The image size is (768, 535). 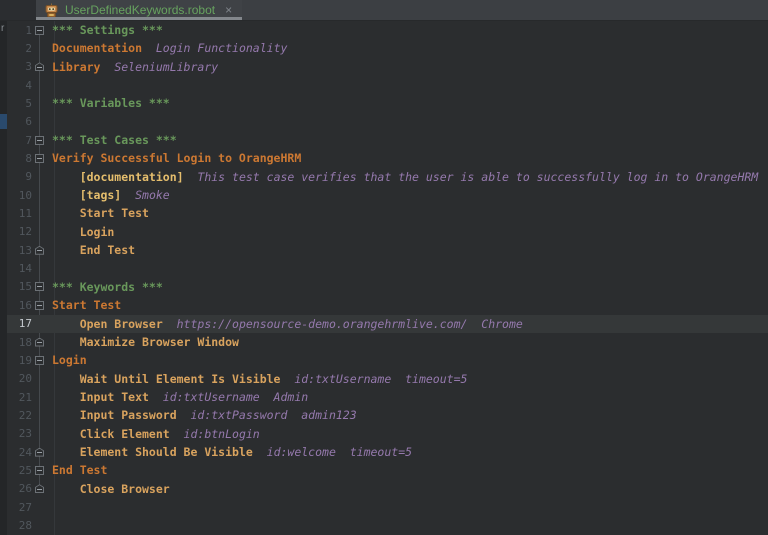 I want to click on code-line: 11 Start Test, so click(x=387, y=213).